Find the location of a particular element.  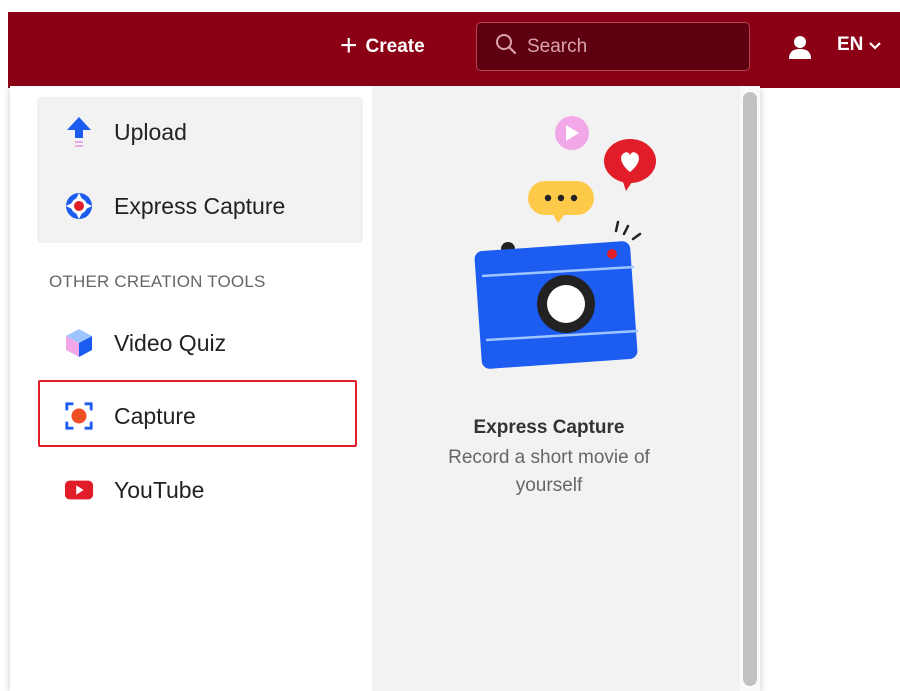

heart-bubble-icon is located at coordinates (630, 165).